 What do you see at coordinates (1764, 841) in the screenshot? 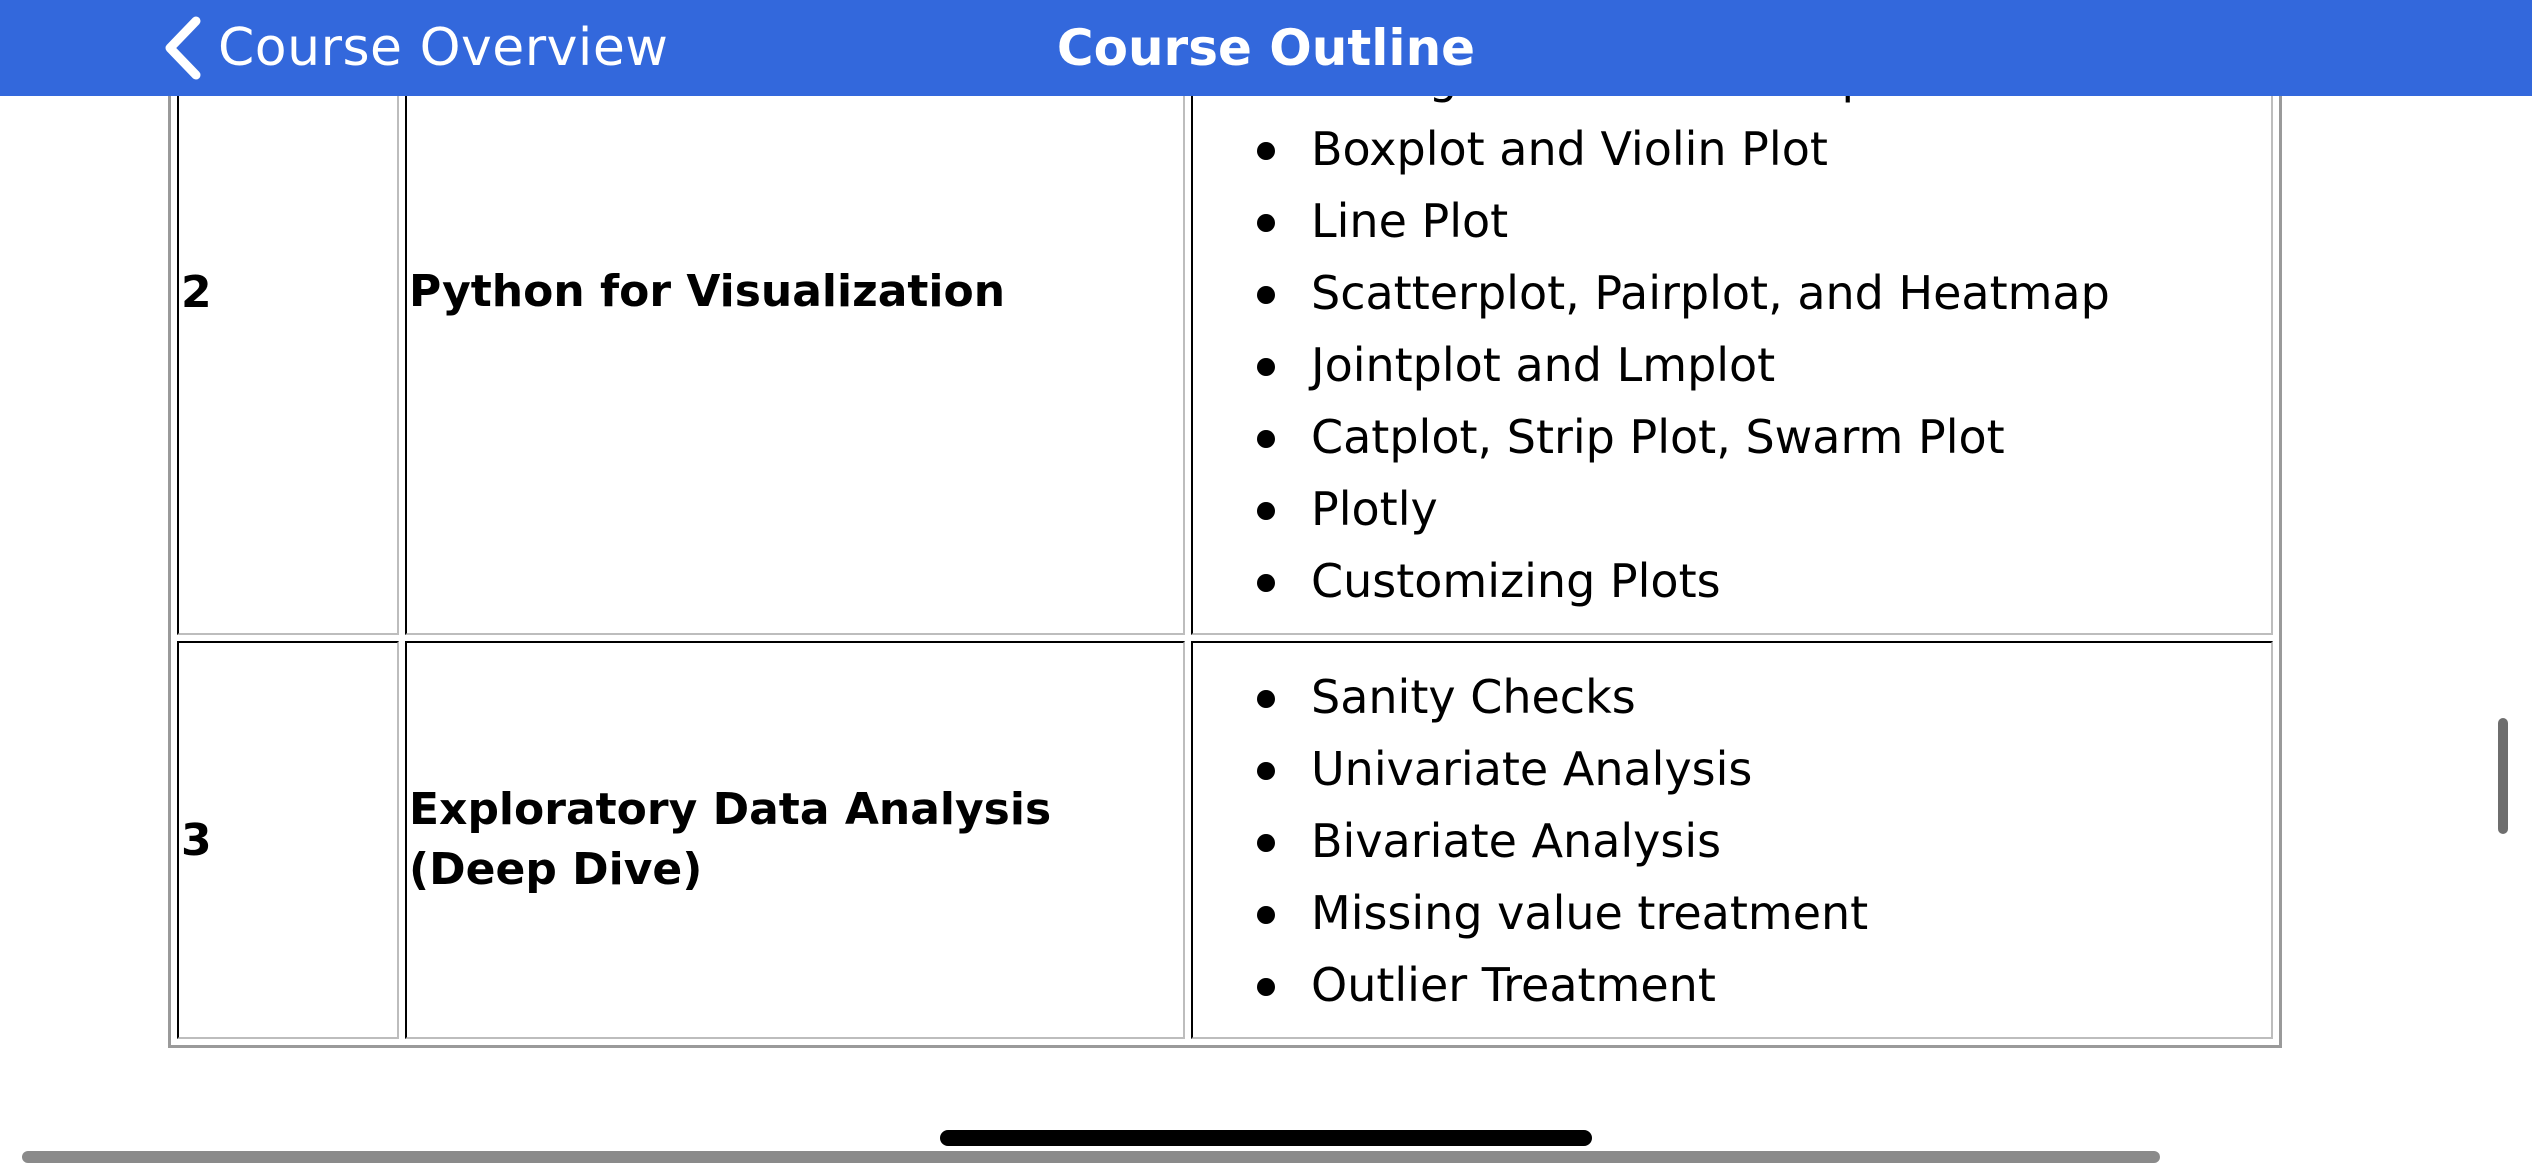
I see `list-item: Bivariate Analysis` at bounding box center [1764, 841].